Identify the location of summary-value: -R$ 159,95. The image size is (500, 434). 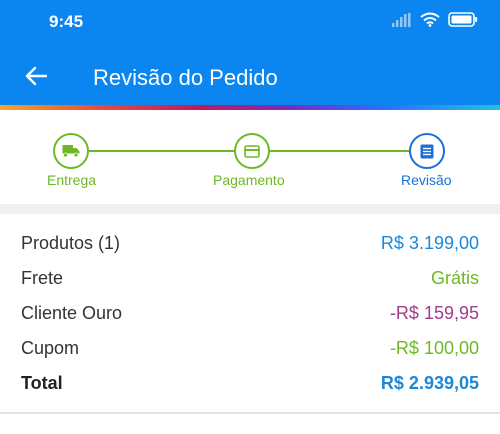
(434, 312).